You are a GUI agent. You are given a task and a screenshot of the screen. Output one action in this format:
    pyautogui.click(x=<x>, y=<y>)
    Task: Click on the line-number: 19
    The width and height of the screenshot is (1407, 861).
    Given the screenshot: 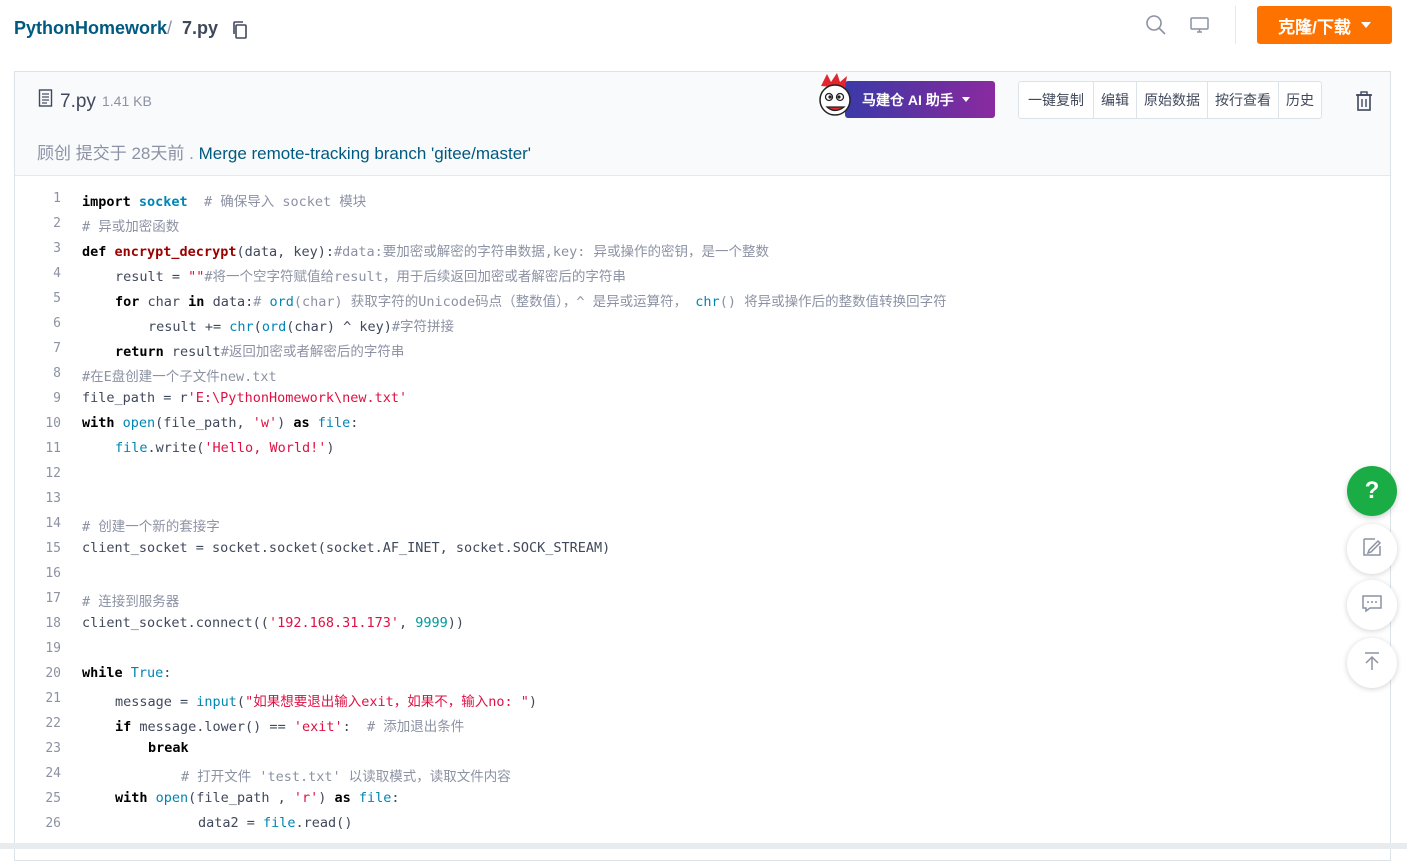 What is the action you would take?
    pyautogui.click(x=38, y=648)
    